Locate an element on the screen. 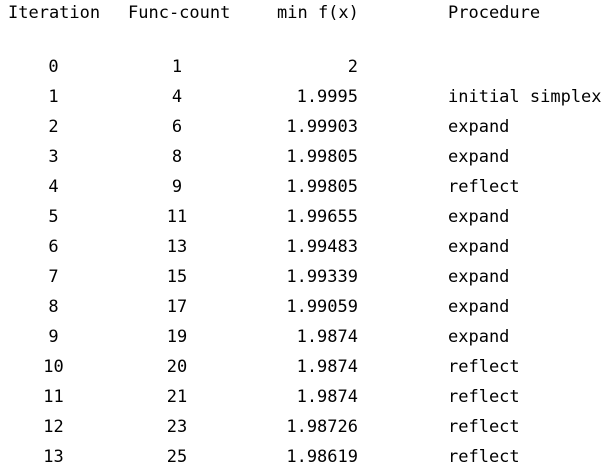 The height and width of the screenshot is (470, 613). cell-func-count: 25 is located at coordinates (177, 457).